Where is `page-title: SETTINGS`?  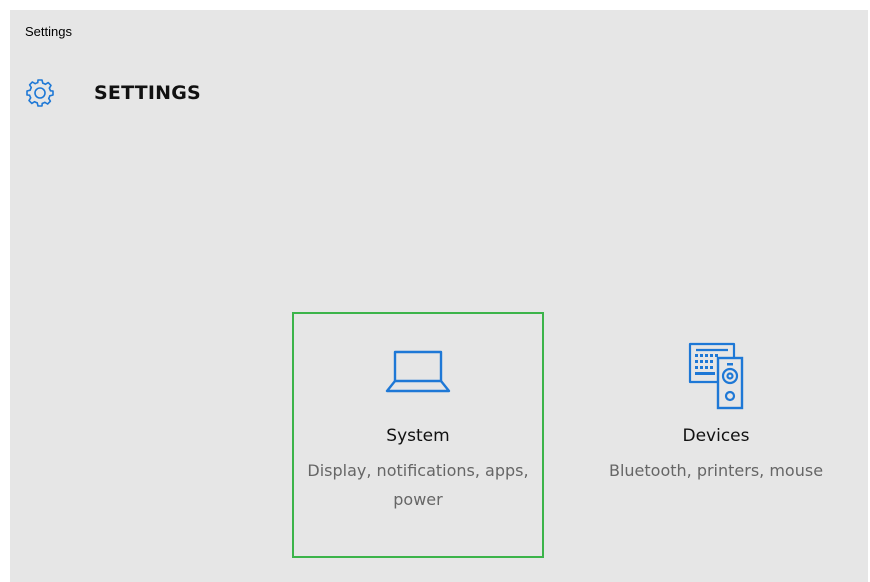 page-title: SETTINGS is located at coordinates (147, 93).